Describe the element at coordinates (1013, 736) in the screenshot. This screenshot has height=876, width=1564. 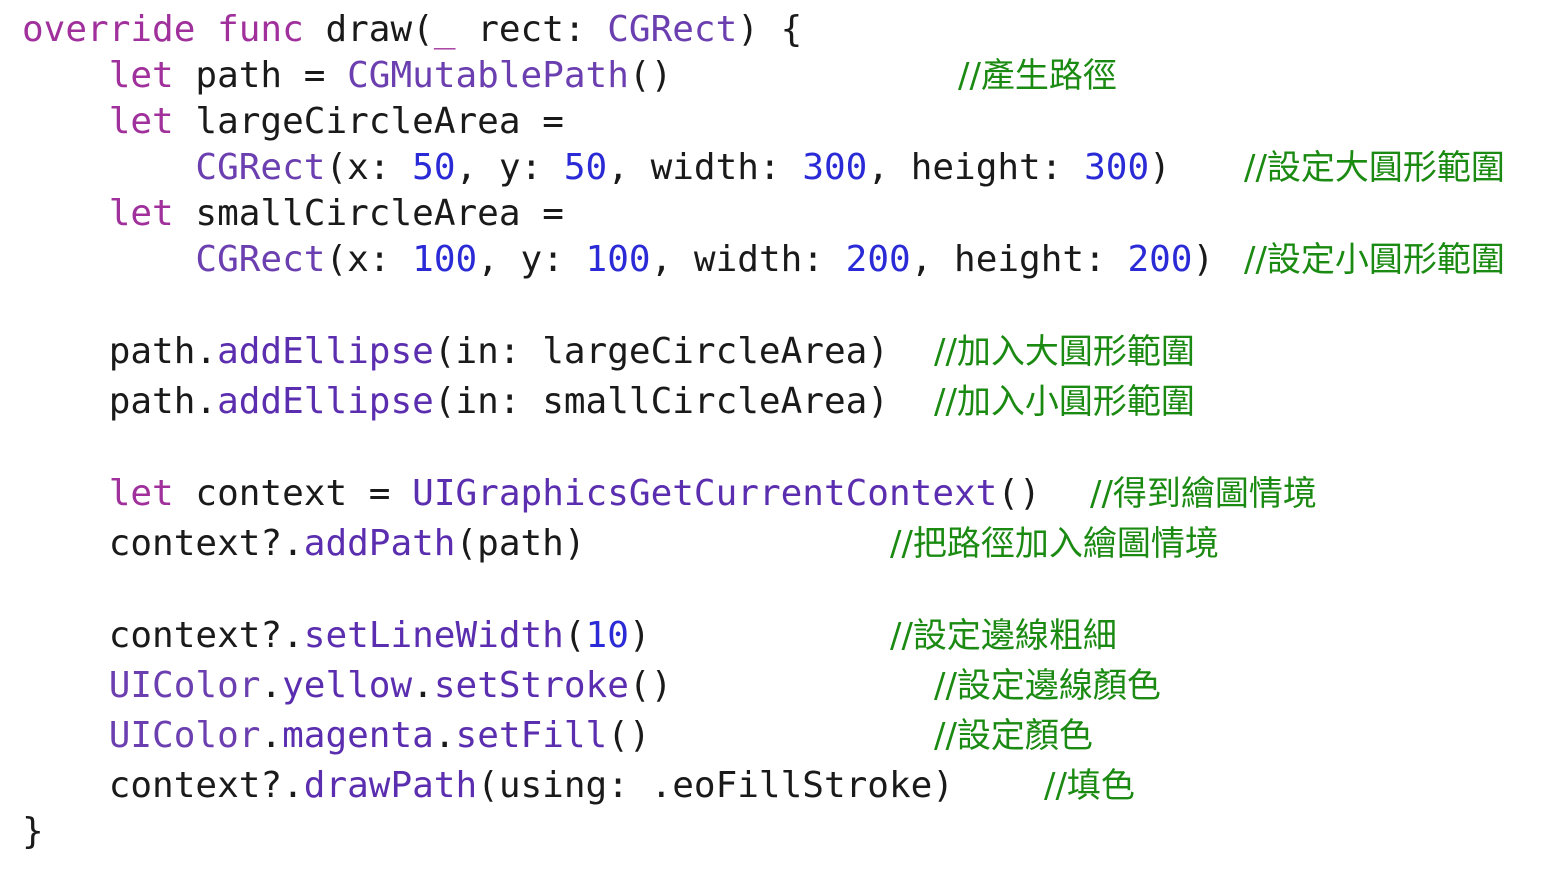
I see `code-comment-13: //設定顏色` at that location.